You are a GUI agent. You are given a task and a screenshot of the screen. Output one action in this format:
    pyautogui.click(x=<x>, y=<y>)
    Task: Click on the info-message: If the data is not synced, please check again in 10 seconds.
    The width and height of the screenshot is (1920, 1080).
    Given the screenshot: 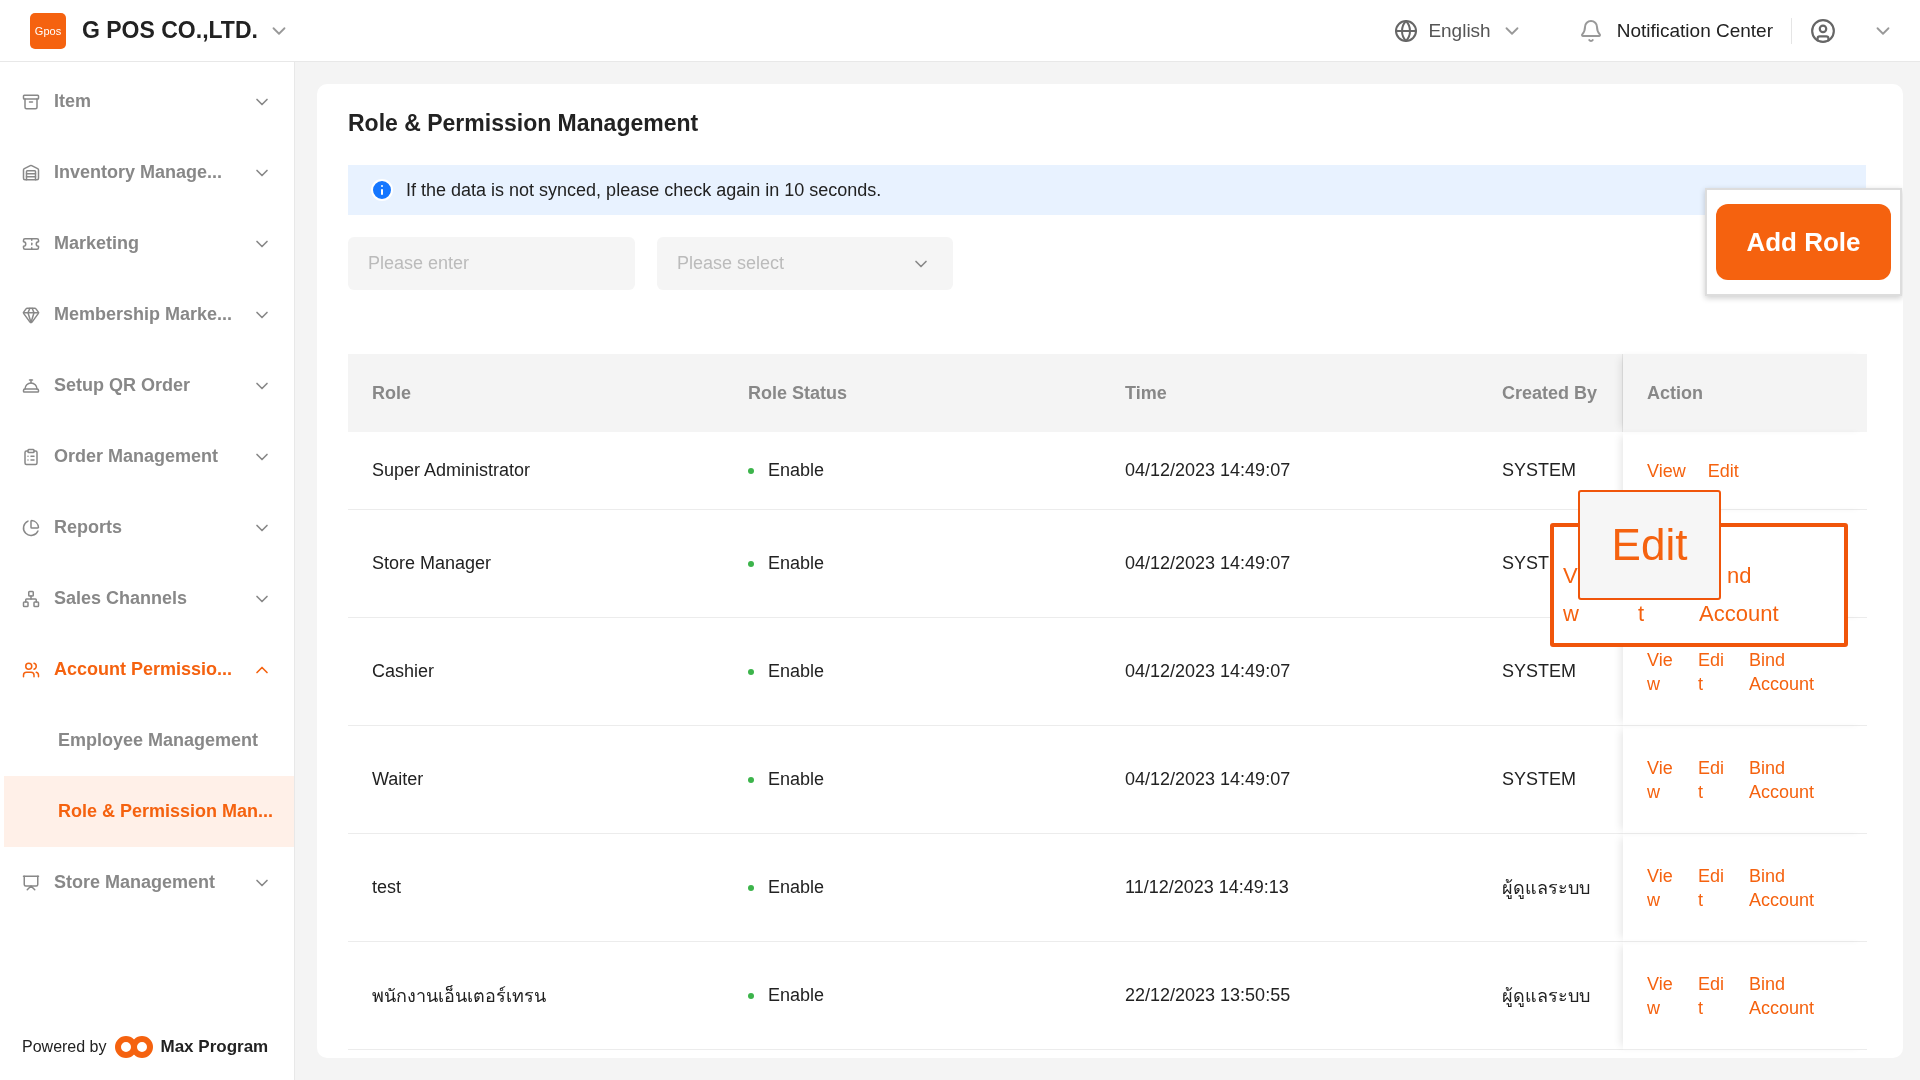 What is the action you would take?
    pyautogui.click(x=644, y=190)
    